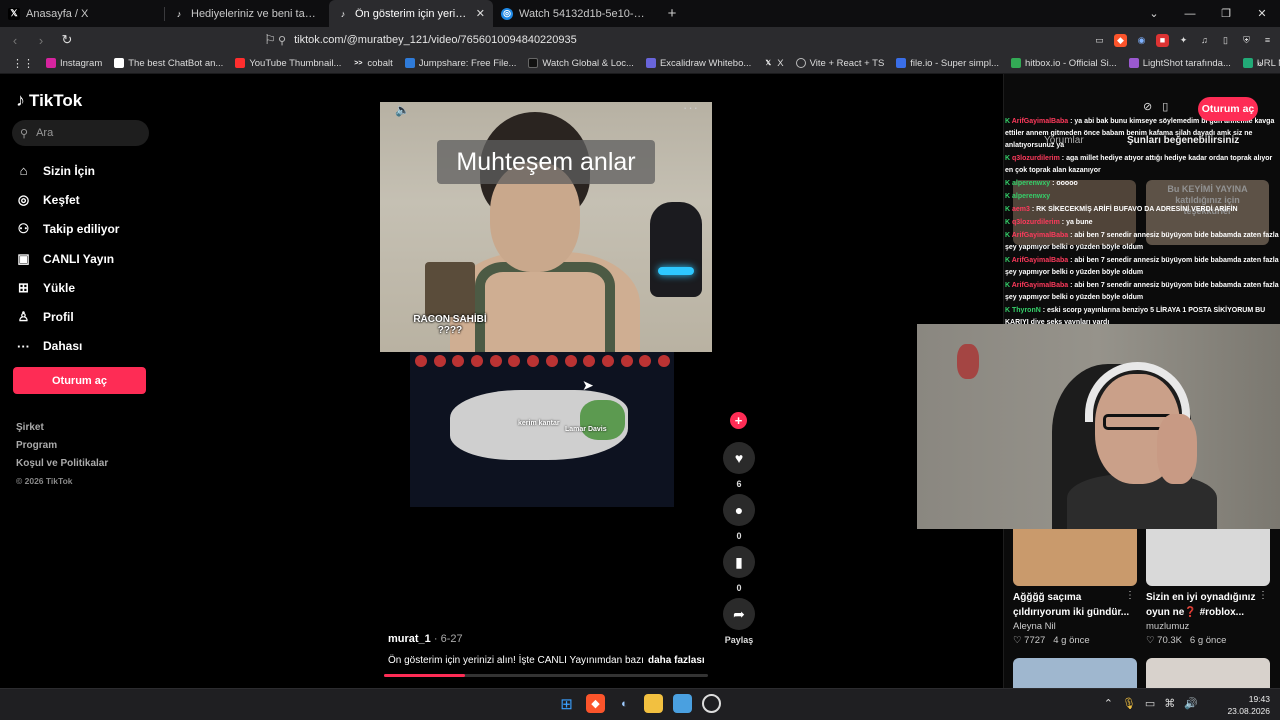 This screenshot has height=720, width=1280. Describe the element at coordinates (74, 63) in the screenshot. I see `bookmark-item: Instagram` at that location.